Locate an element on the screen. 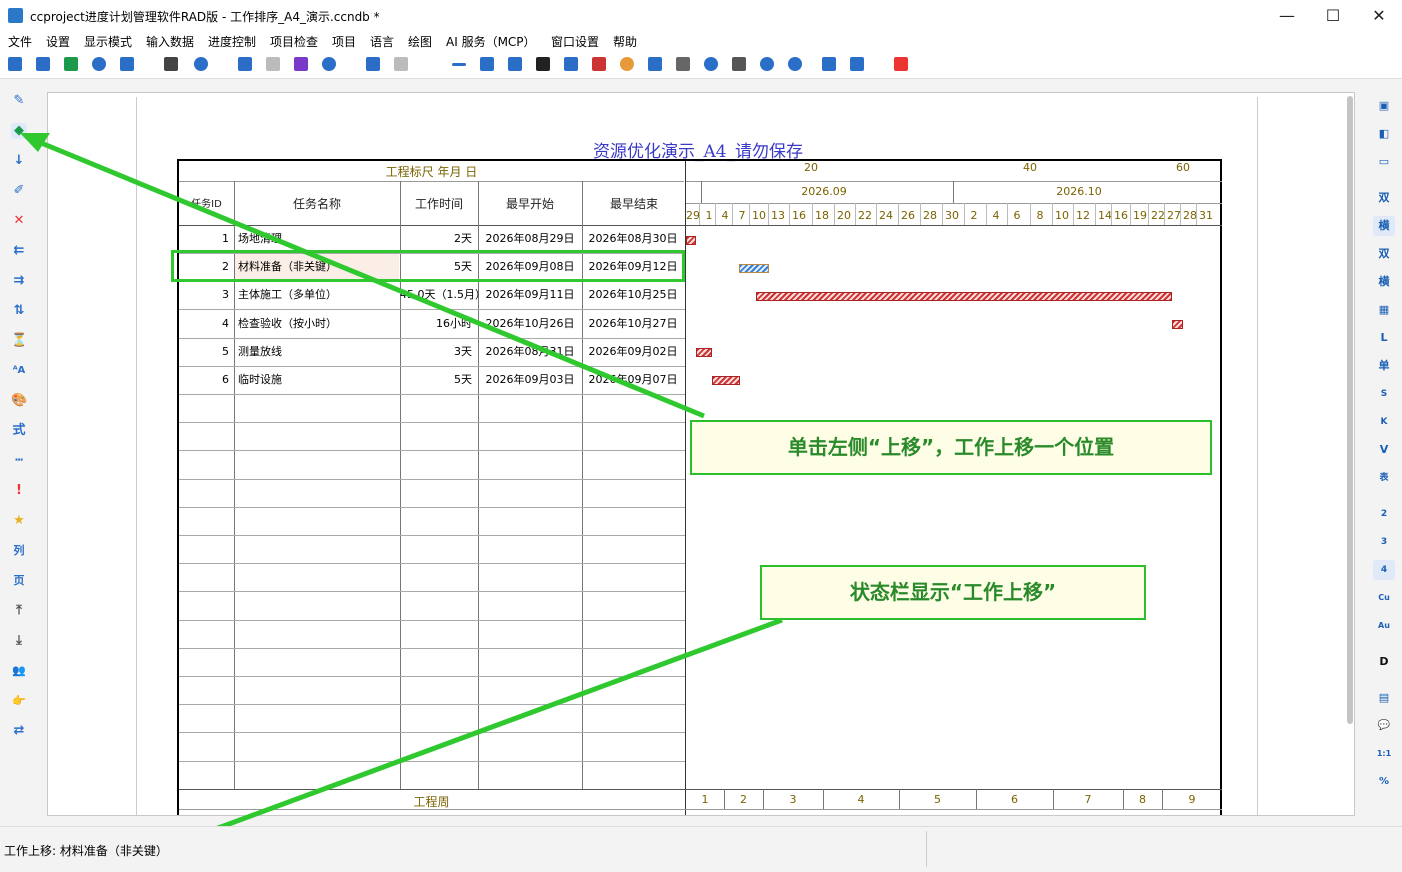 The height and width of the screenshot is (872, 1402). h-icon is located at coordinates (683, 64).